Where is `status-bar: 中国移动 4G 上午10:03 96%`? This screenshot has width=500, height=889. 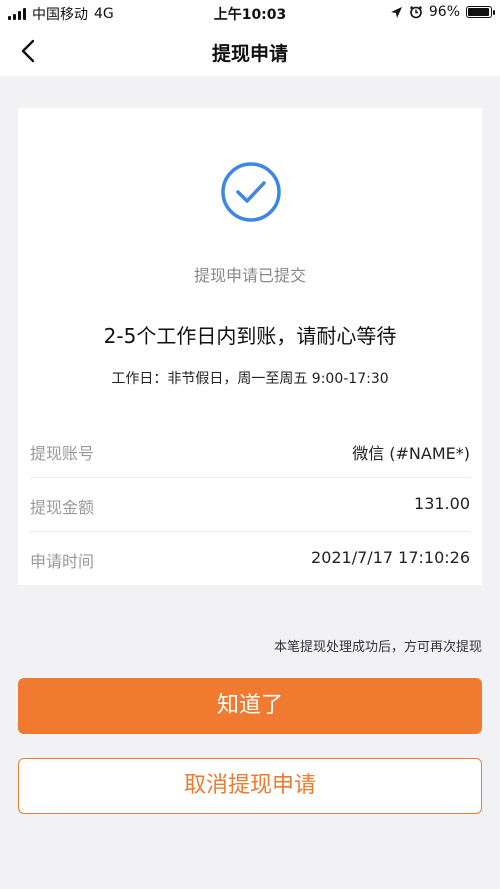 status-bar: 中国移动 4G 上午10:03 96% is located at coordinates (250, 13).